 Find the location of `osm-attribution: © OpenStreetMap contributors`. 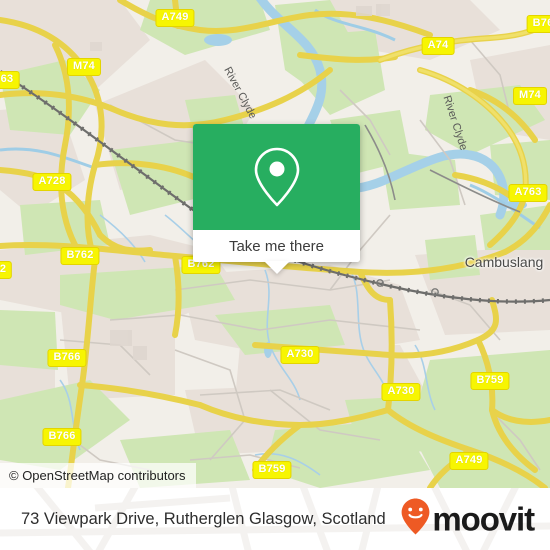

osm-attribution: © OpenStreetMap contributors is located at coordinates (98, 475).